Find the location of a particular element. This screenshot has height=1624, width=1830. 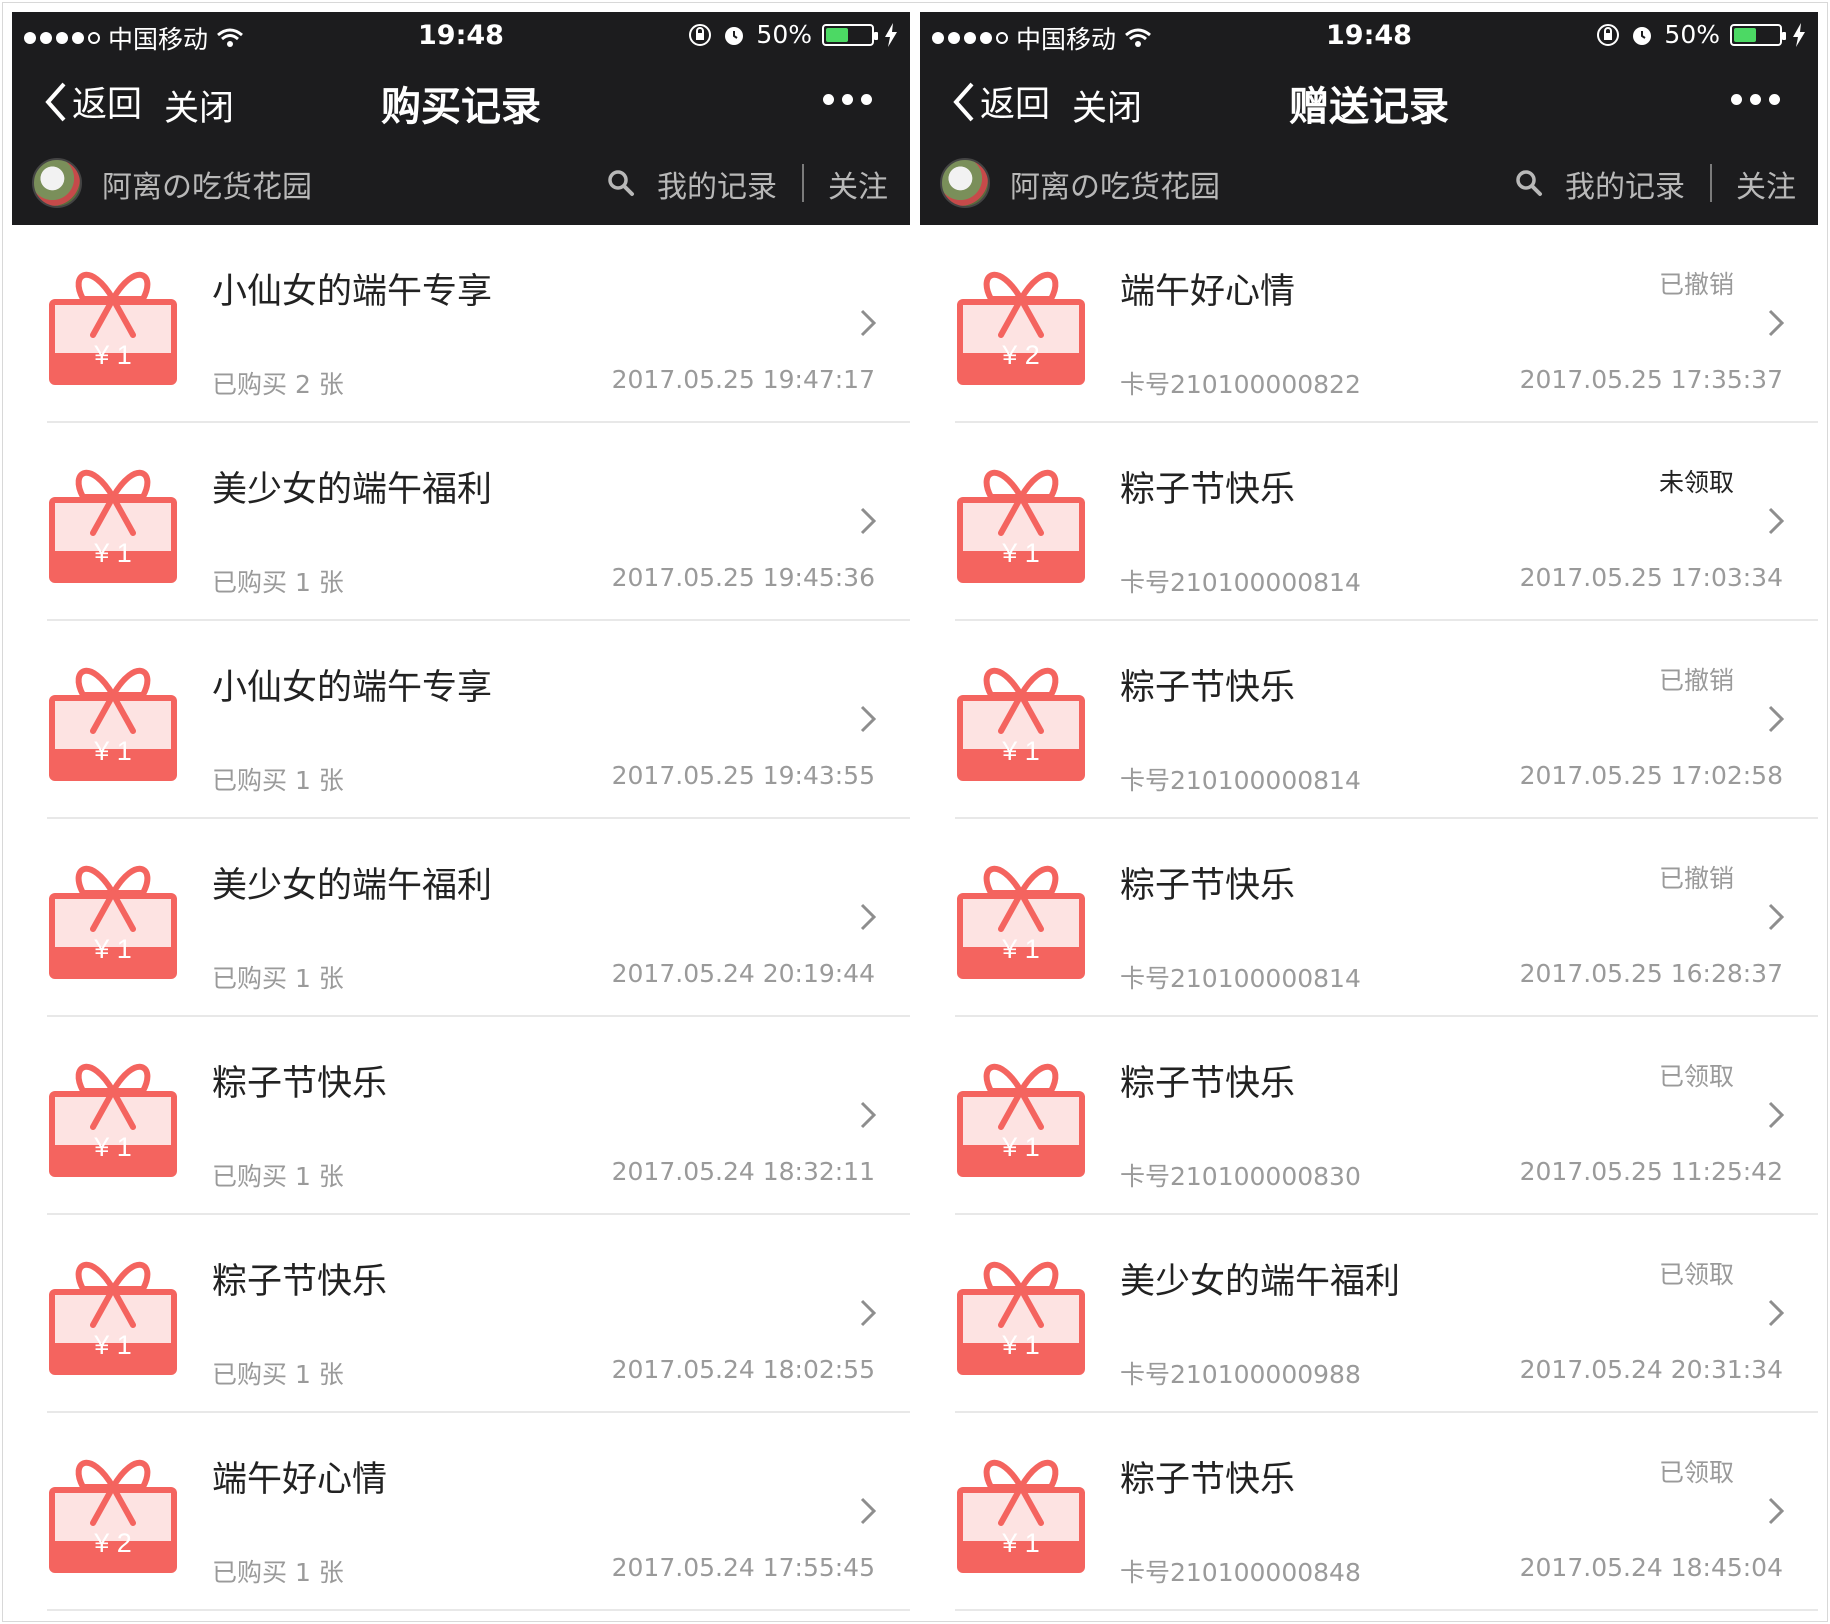

timestamp: 2017.05.24 18:02:55 is located at coordinates (743, 1369).